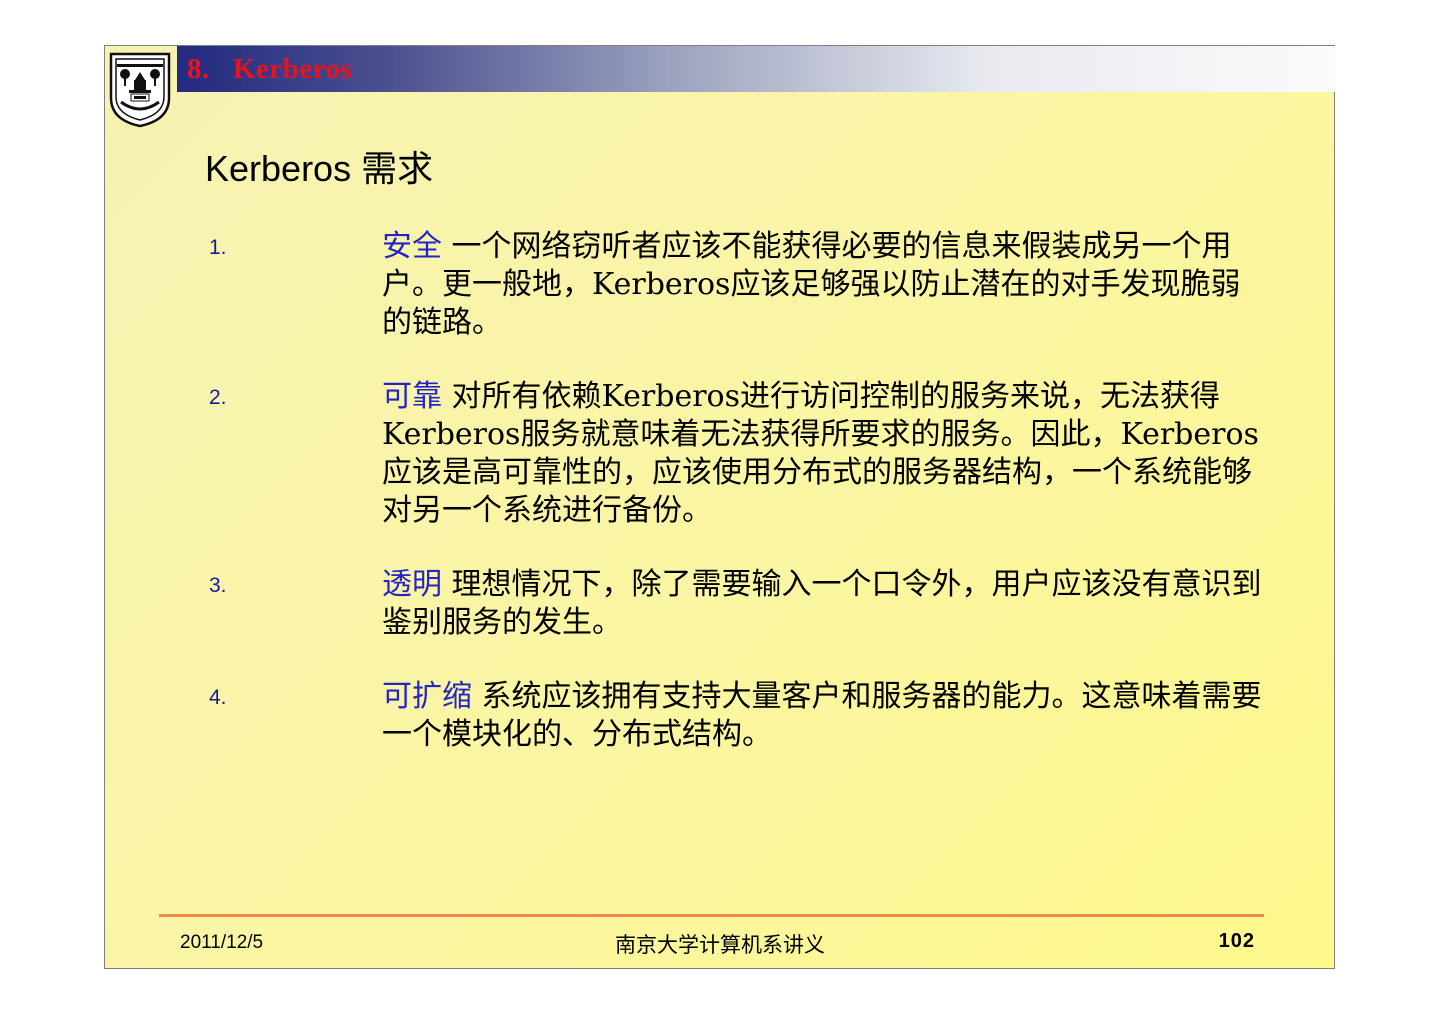  What do you see at coordinates (319, 168) in the screenshot?
I see `slide-title: Kerberos 需求` at bounding box center [319, 168].